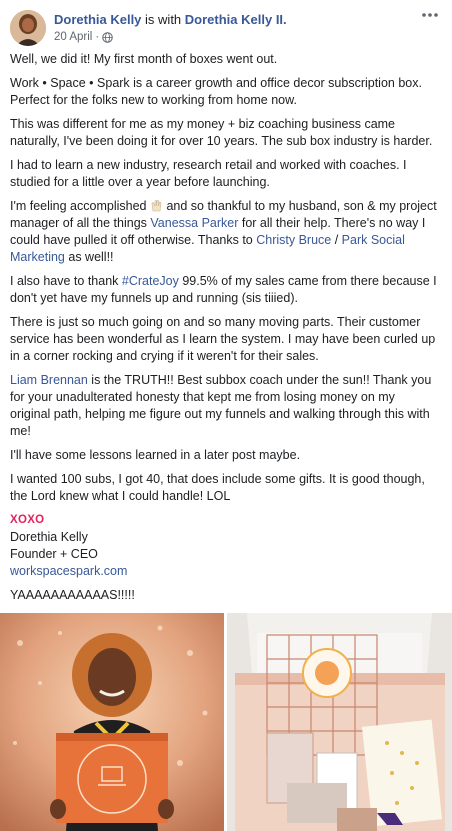  I want to click on photo-woman-with-box, so click(112, 722).